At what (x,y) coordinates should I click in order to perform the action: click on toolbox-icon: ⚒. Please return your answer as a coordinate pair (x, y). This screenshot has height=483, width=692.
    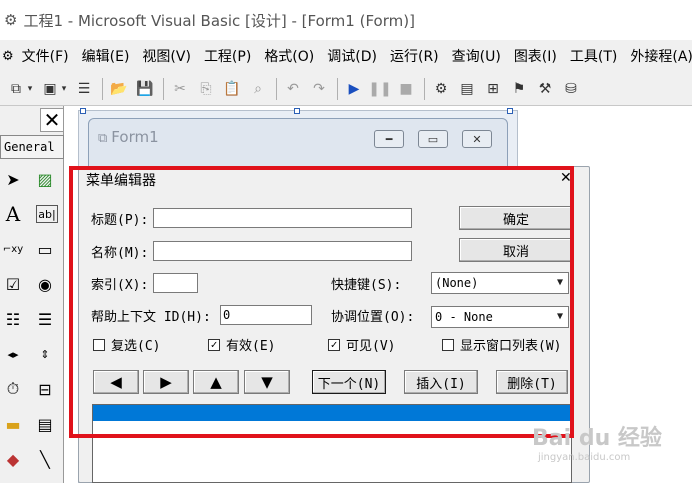
    Looking at the image, I should click on (545, 89).